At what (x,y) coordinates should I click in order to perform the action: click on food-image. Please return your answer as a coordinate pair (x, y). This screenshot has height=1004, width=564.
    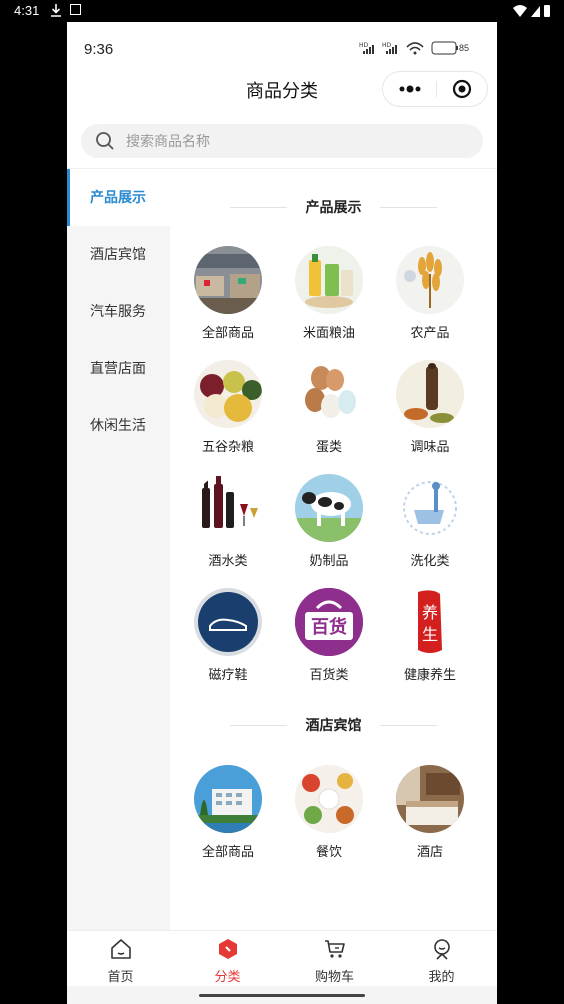
    Looking at the image, I should click on (329, 799).